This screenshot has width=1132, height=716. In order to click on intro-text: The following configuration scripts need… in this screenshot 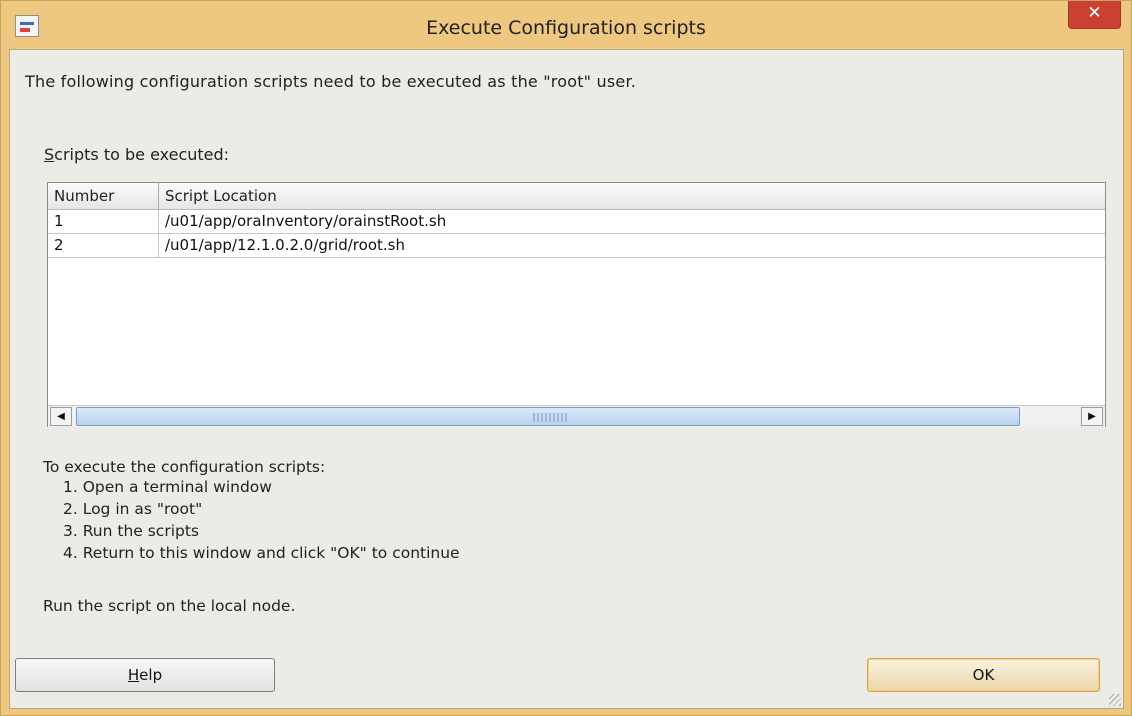, I will do `click(331, 81)`.